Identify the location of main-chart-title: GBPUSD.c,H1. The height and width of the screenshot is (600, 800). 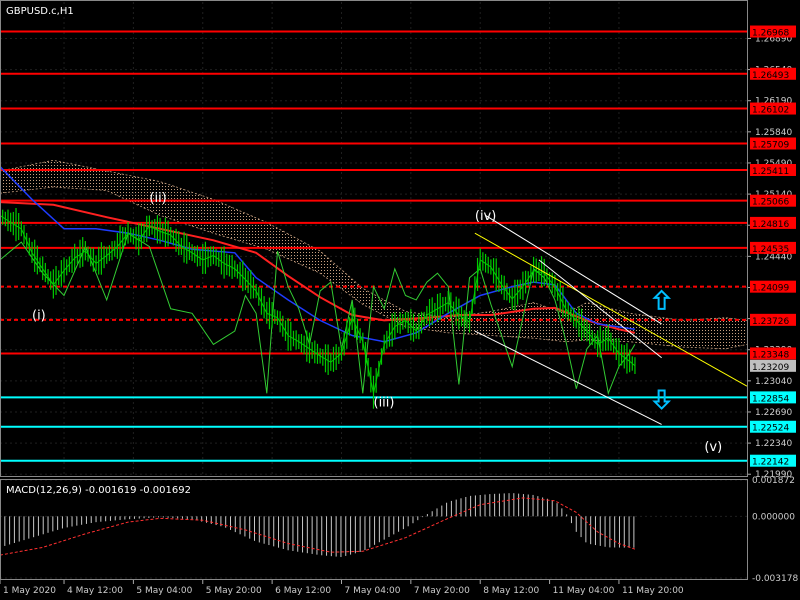
(40, 11).